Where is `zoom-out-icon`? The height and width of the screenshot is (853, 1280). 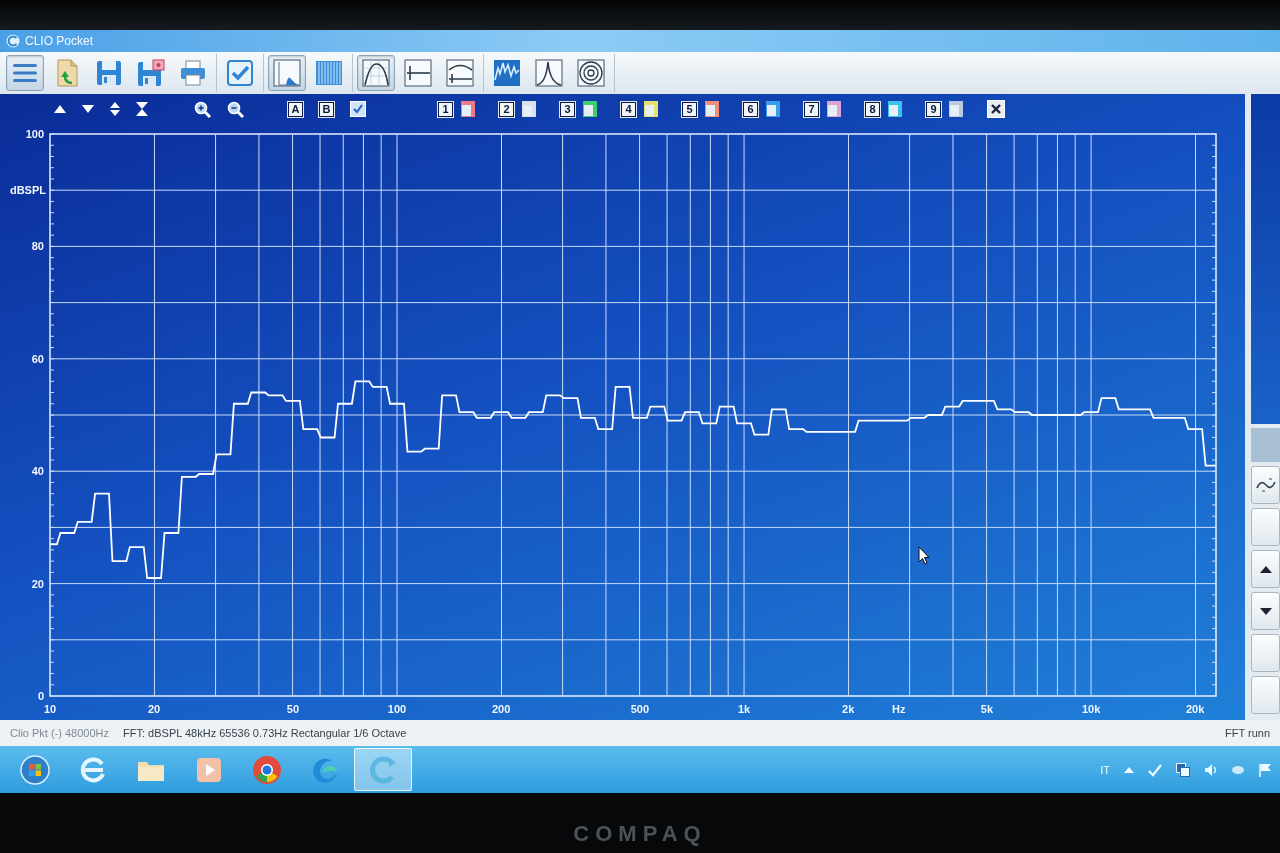
zoom-out-icon is located at coordinates (235, 109).